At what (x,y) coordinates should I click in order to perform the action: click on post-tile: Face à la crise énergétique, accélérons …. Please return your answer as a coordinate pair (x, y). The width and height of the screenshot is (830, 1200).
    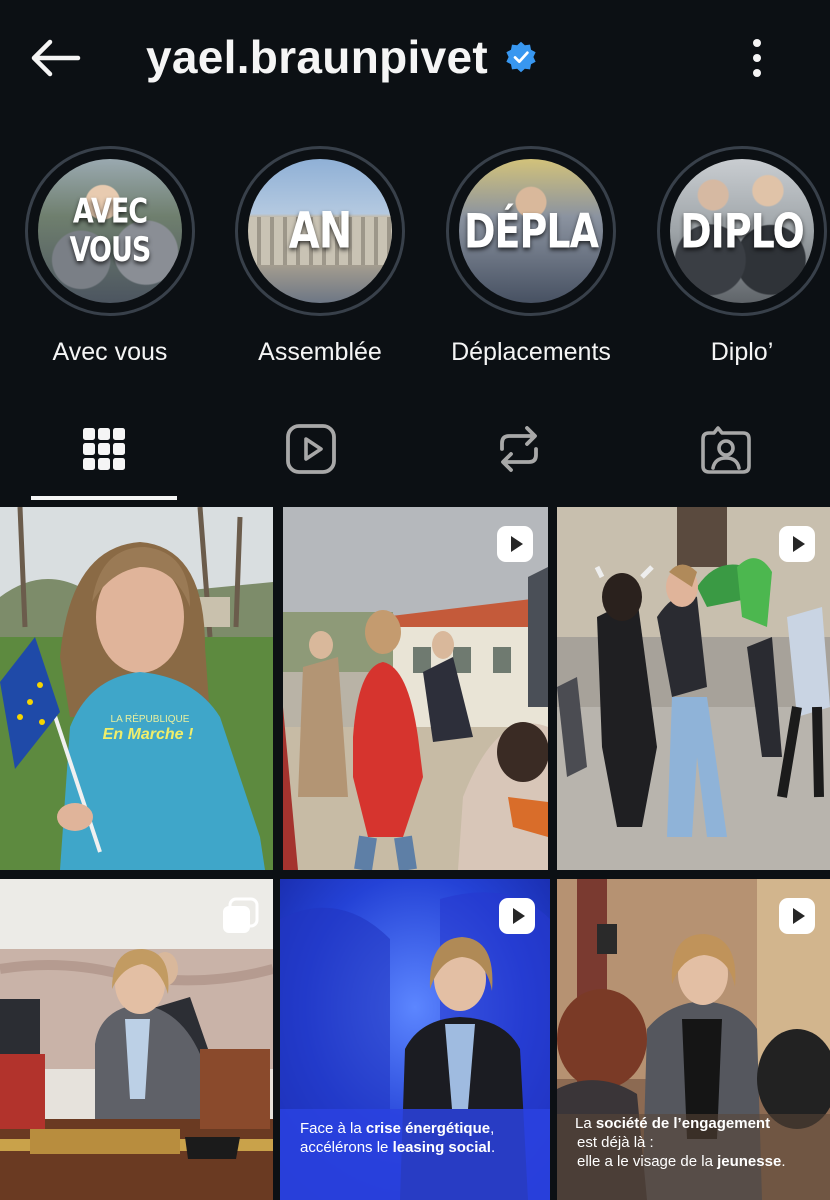
    Looking at the image, I should click on (415, 1039).